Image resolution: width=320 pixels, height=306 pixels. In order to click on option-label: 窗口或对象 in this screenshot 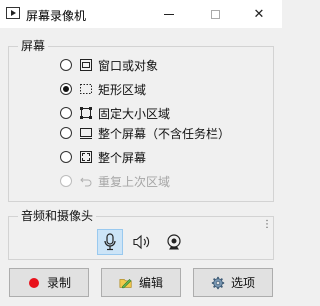, I will do `click(128, 65)`.